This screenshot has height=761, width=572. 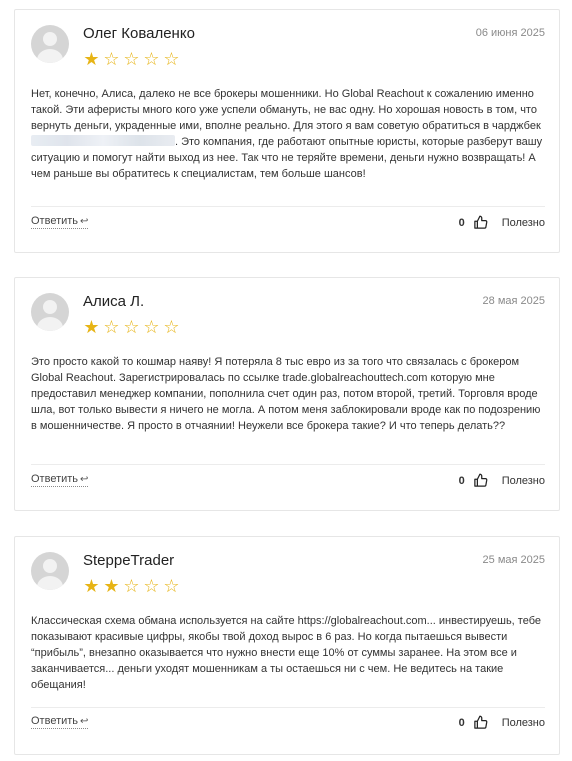 What do you see at coordinates (513, 560) in the screenshot?
I see `review-date: 25 мая 2025` at bounding box center [513, 560].